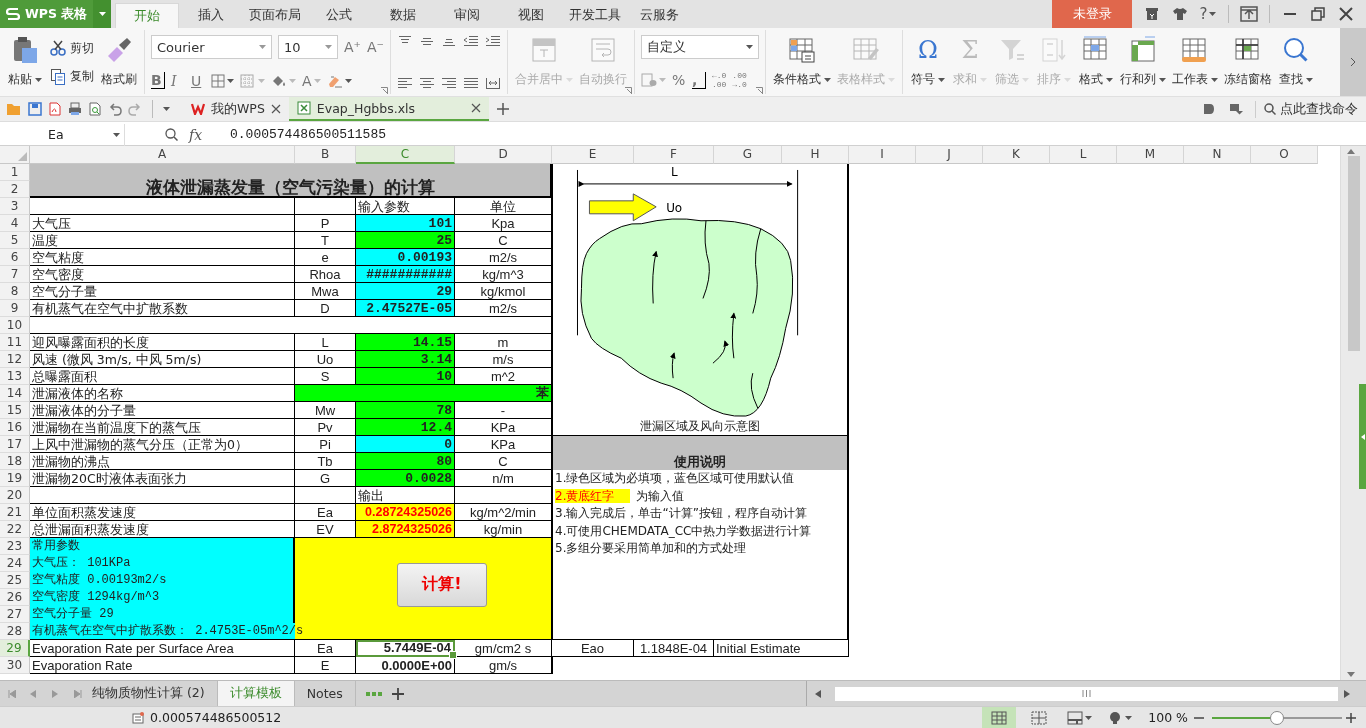 This screenshot has height=728, width=1366. What do you see at coordinates (15, 495) in the screenshot?
I see `row-header: 20` at bounding box center [15, 495].